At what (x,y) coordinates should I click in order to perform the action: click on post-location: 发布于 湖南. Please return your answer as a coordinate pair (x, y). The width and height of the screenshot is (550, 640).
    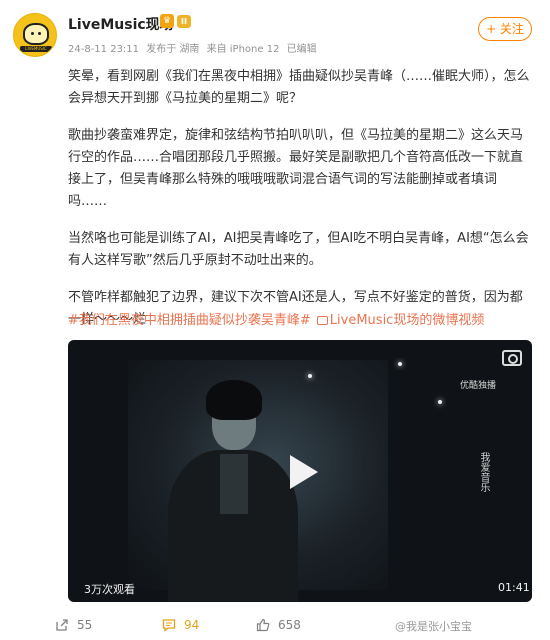
    Looking at the image, I should click on (173, 49).